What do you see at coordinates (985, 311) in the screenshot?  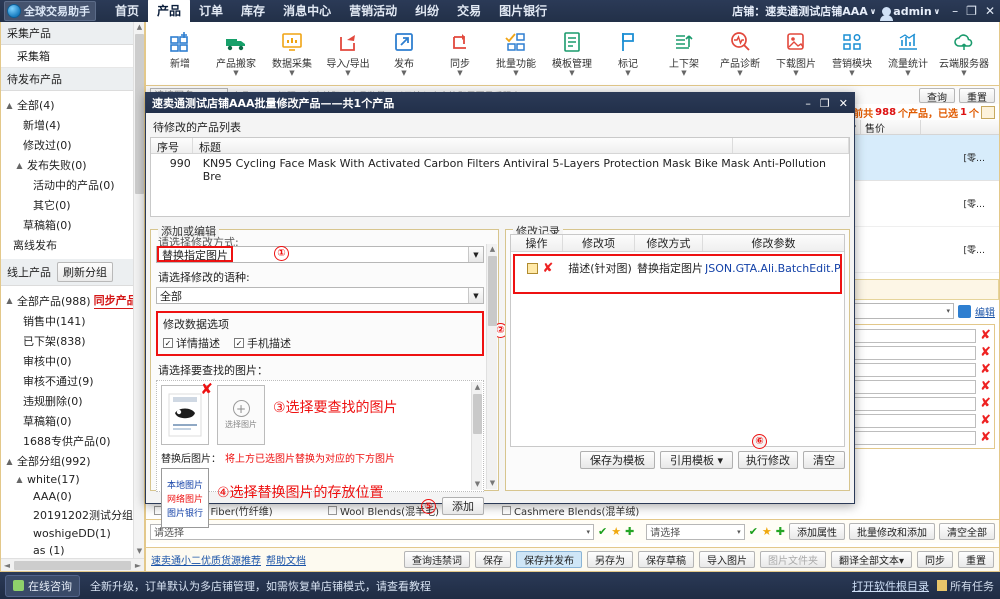 I see `edit-link: 编辑` at bounding box center [985, 311].